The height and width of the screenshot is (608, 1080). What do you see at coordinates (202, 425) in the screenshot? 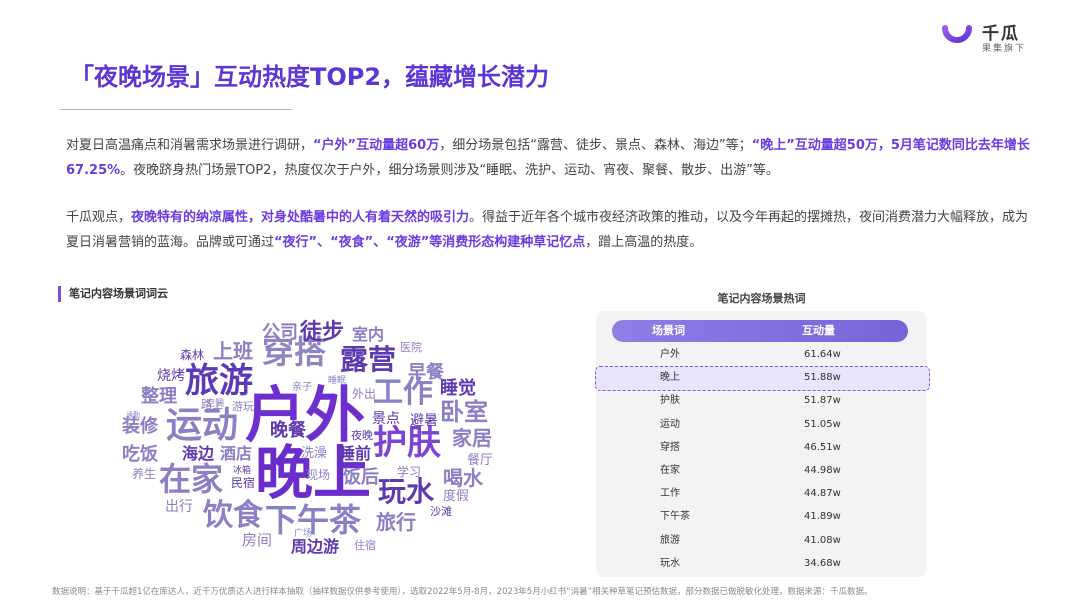
I see `cloud-word: 运动` at bounding box center [202, 425].